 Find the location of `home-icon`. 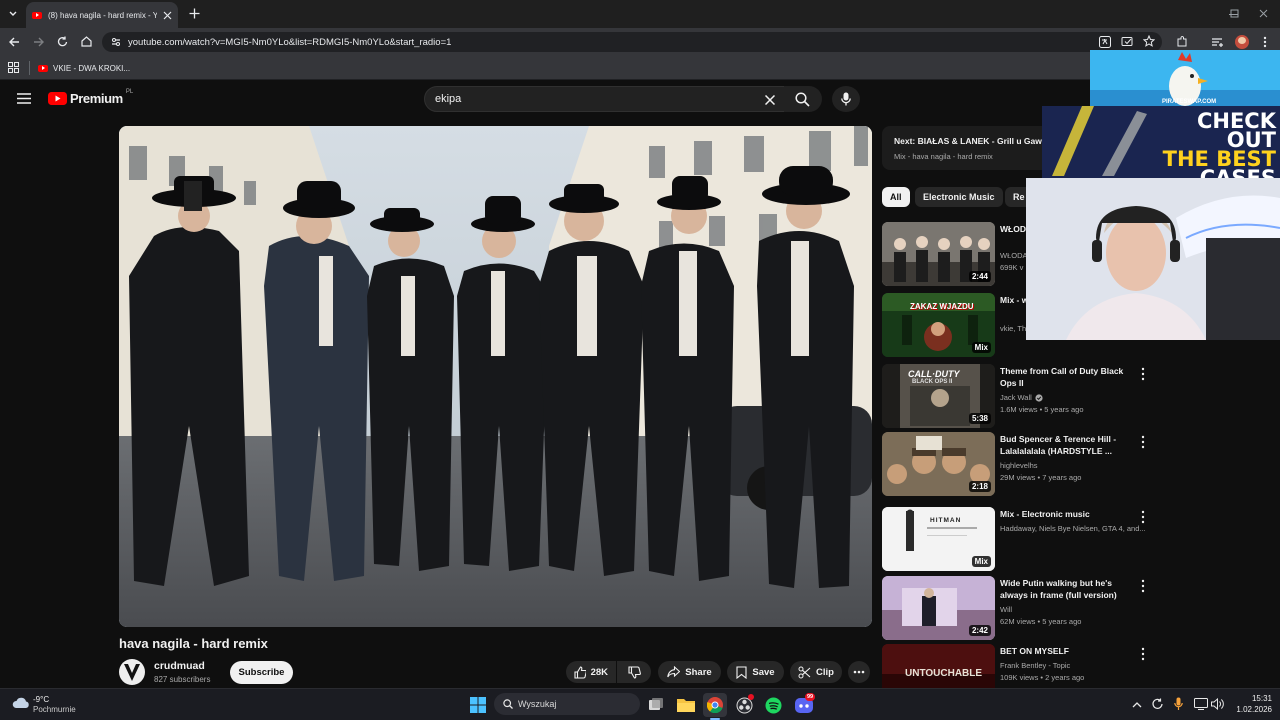

home-icon is located at coordinates (86, 41).